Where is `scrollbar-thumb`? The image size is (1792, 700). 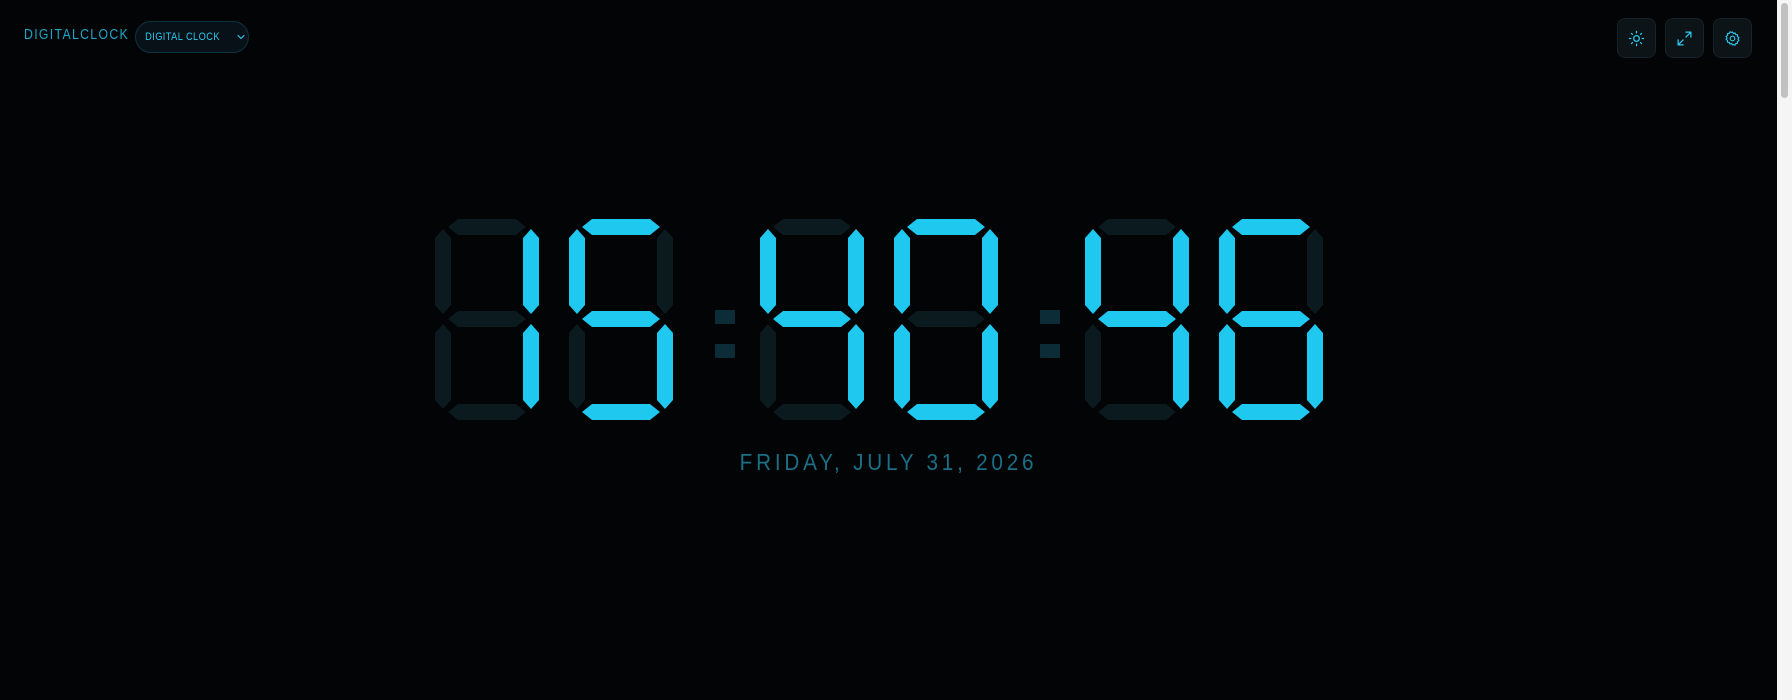 scrollbar-thumb is located at coordinates (1784, 50).